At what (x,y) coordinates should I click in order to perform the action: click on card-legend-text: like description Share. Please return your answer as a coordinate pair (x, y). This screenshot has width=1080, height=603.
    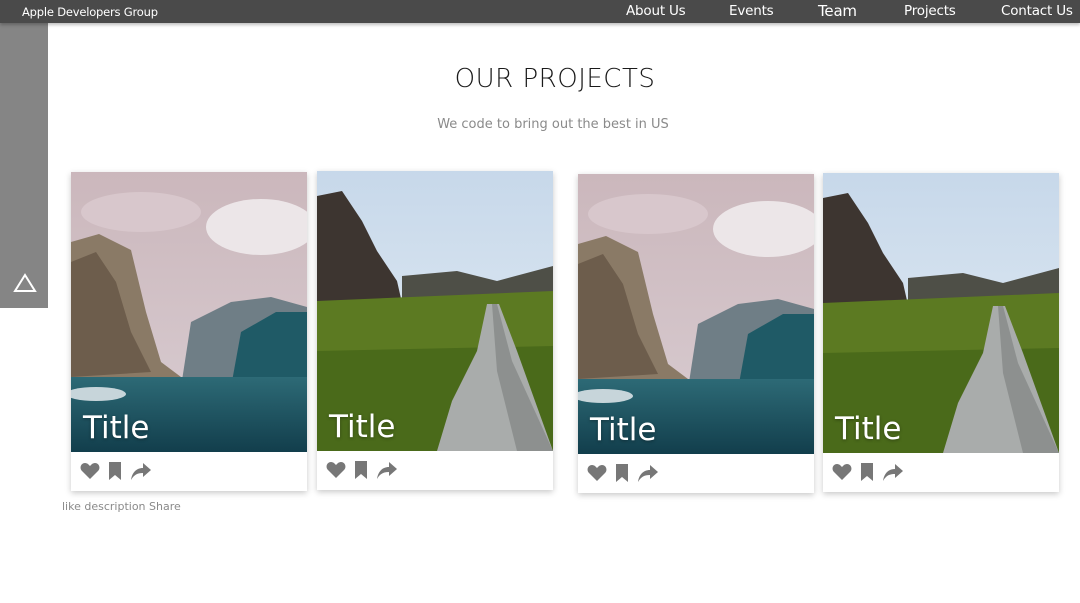
    Looking at the image, I should click on (121, 506).